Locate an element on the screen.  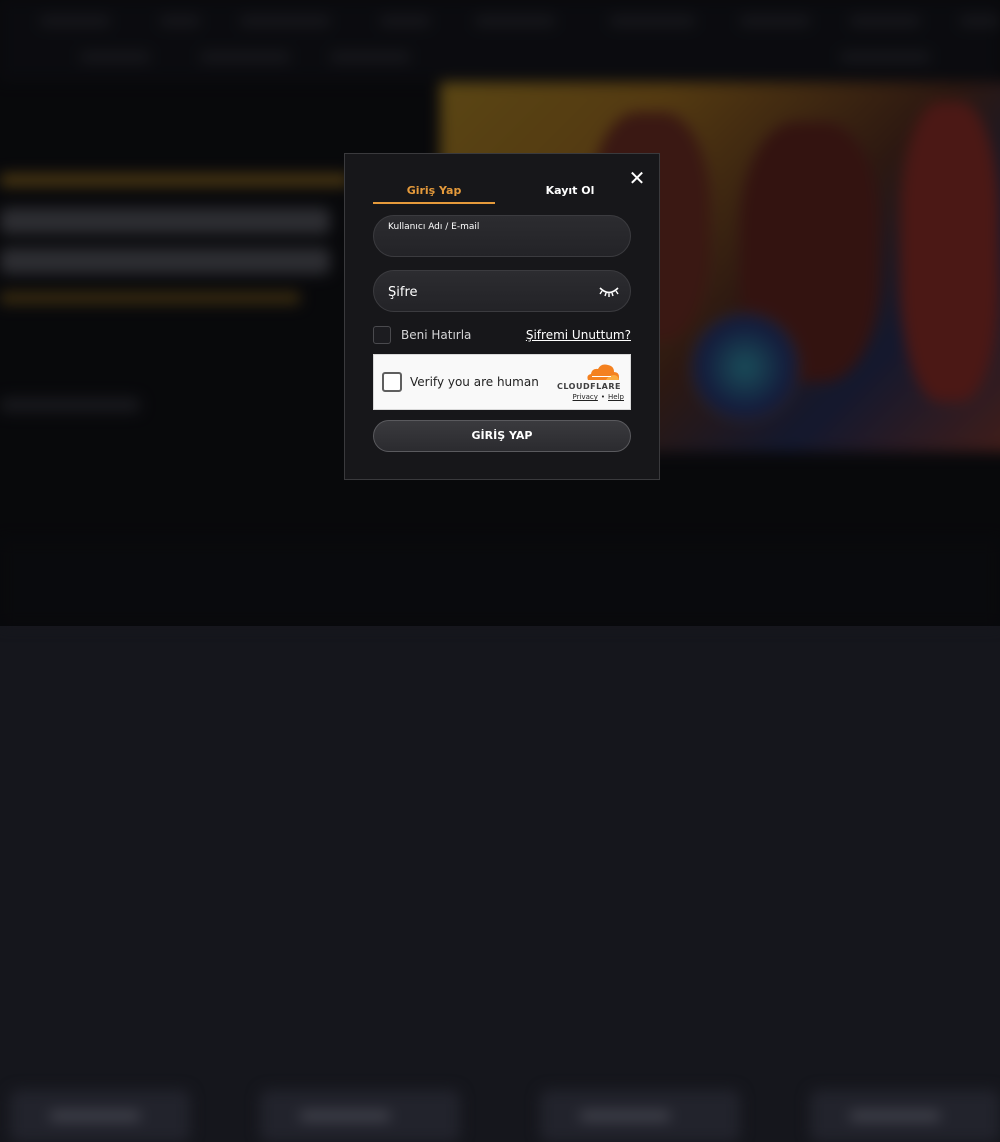
tab-register: Kayıt Ol is located at coordinates (570, 192).